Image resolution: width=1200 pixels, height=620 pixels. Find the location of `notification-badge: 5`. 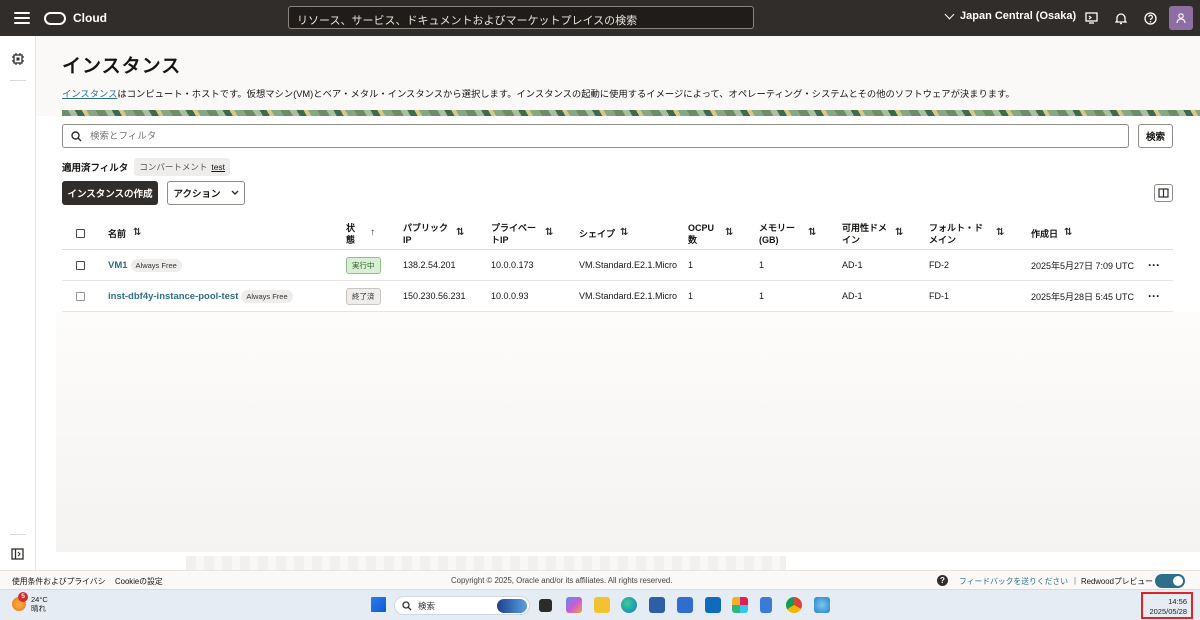

notification-badge: 5 is located at coordinates (23, 597).